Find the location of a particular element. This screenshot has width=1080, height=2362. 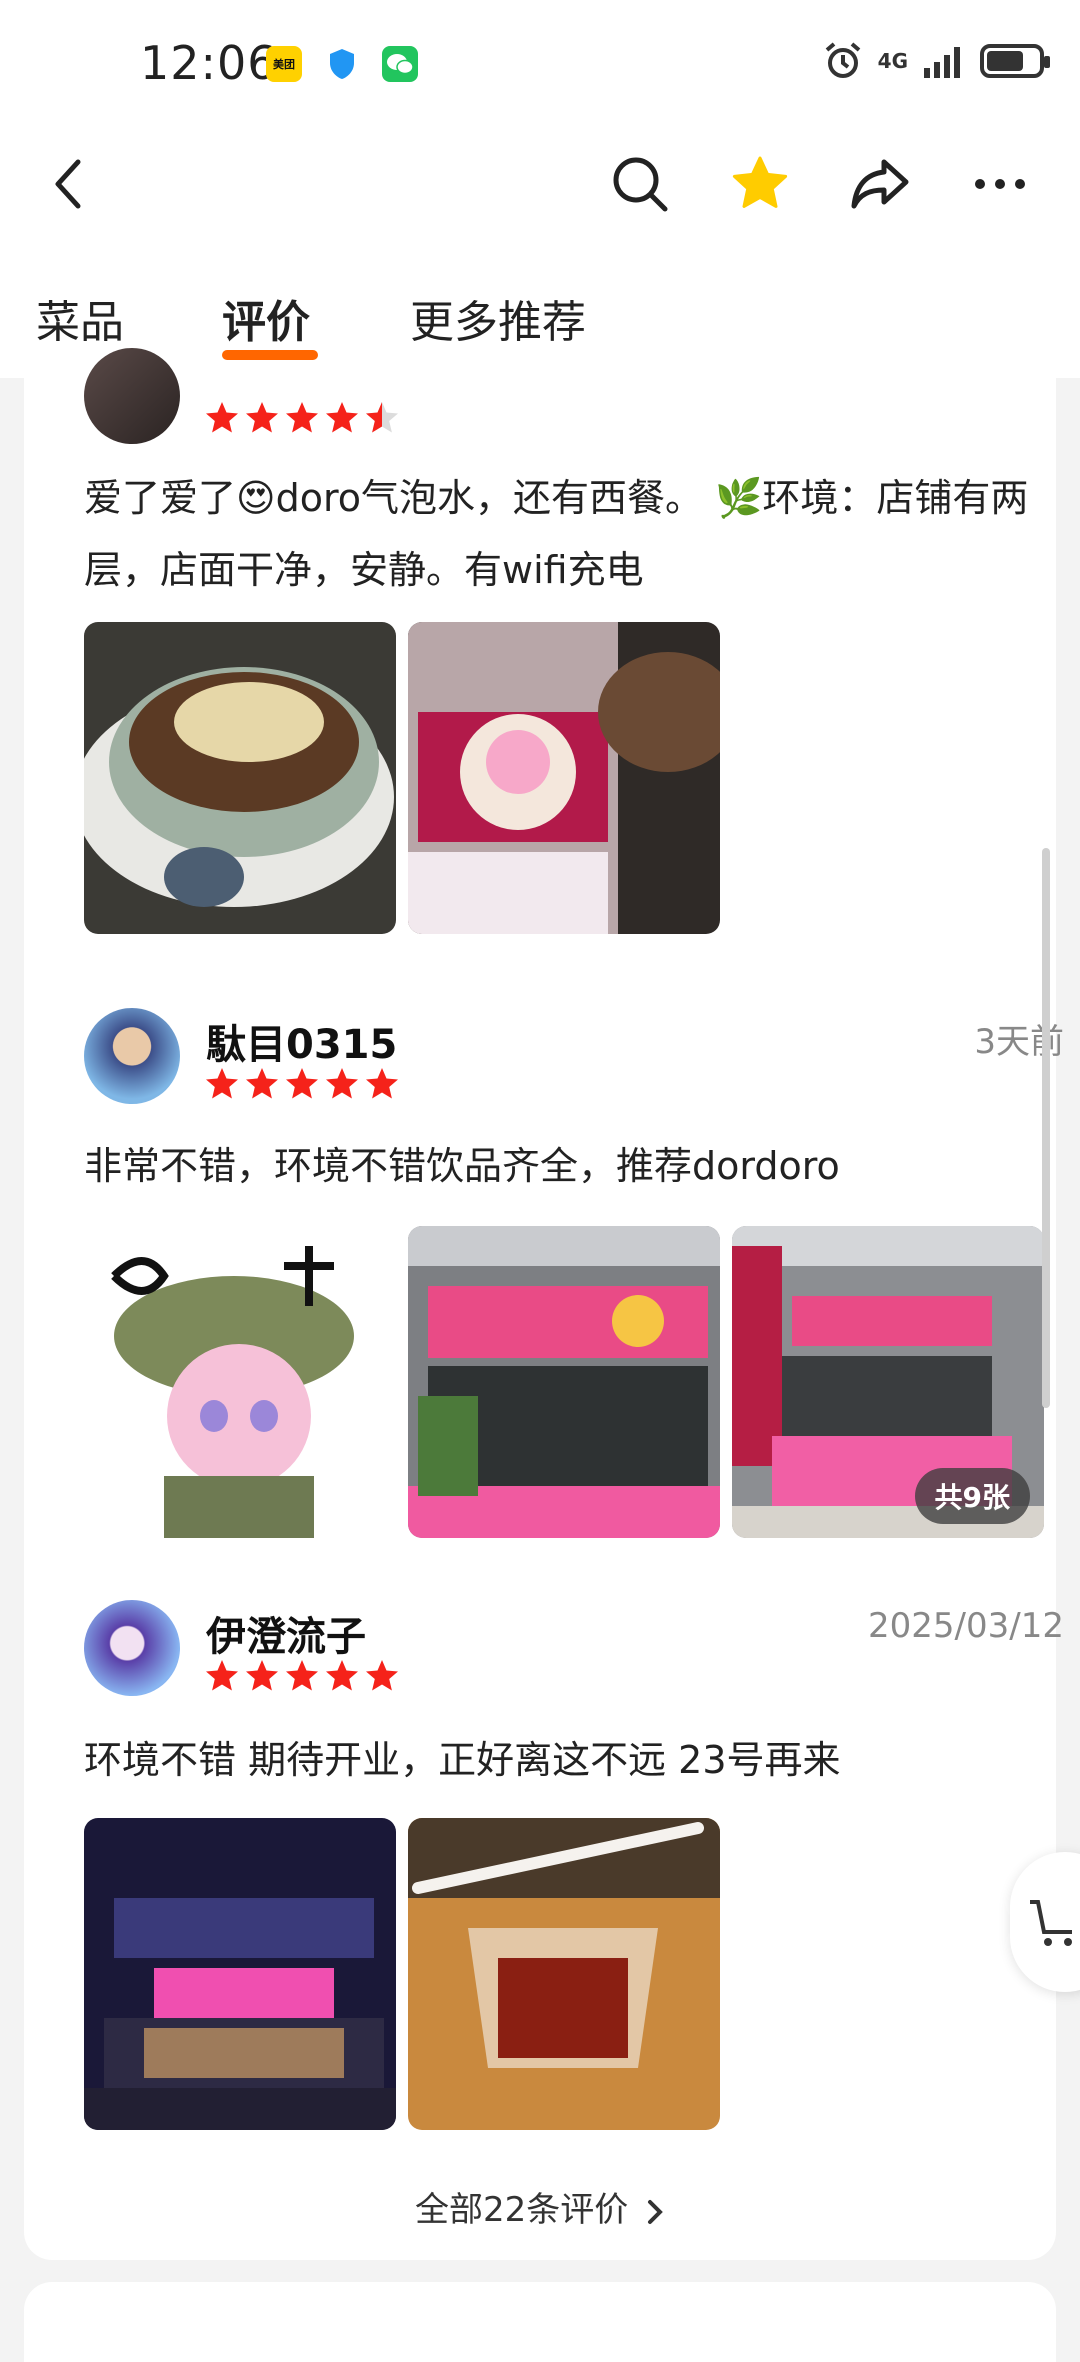

system-status: 4G is located at coordinates (936, 61).